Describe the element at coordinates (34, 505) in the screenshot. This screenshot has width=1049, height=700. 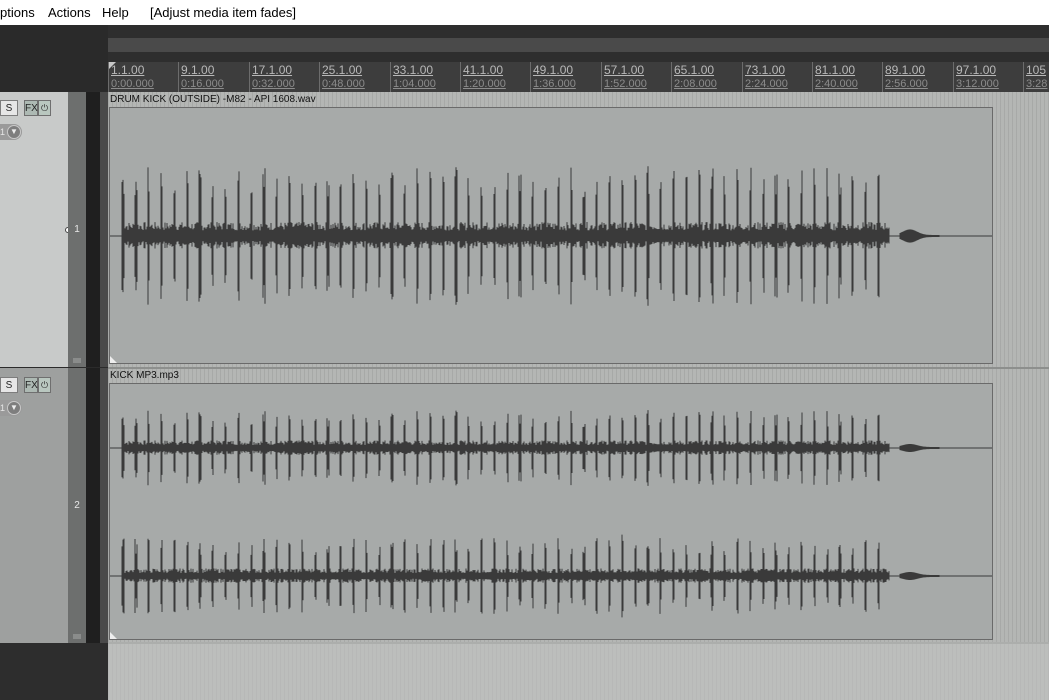
I see `track-control-panel-2: S FX ⏻ 1 ▼` at that location.